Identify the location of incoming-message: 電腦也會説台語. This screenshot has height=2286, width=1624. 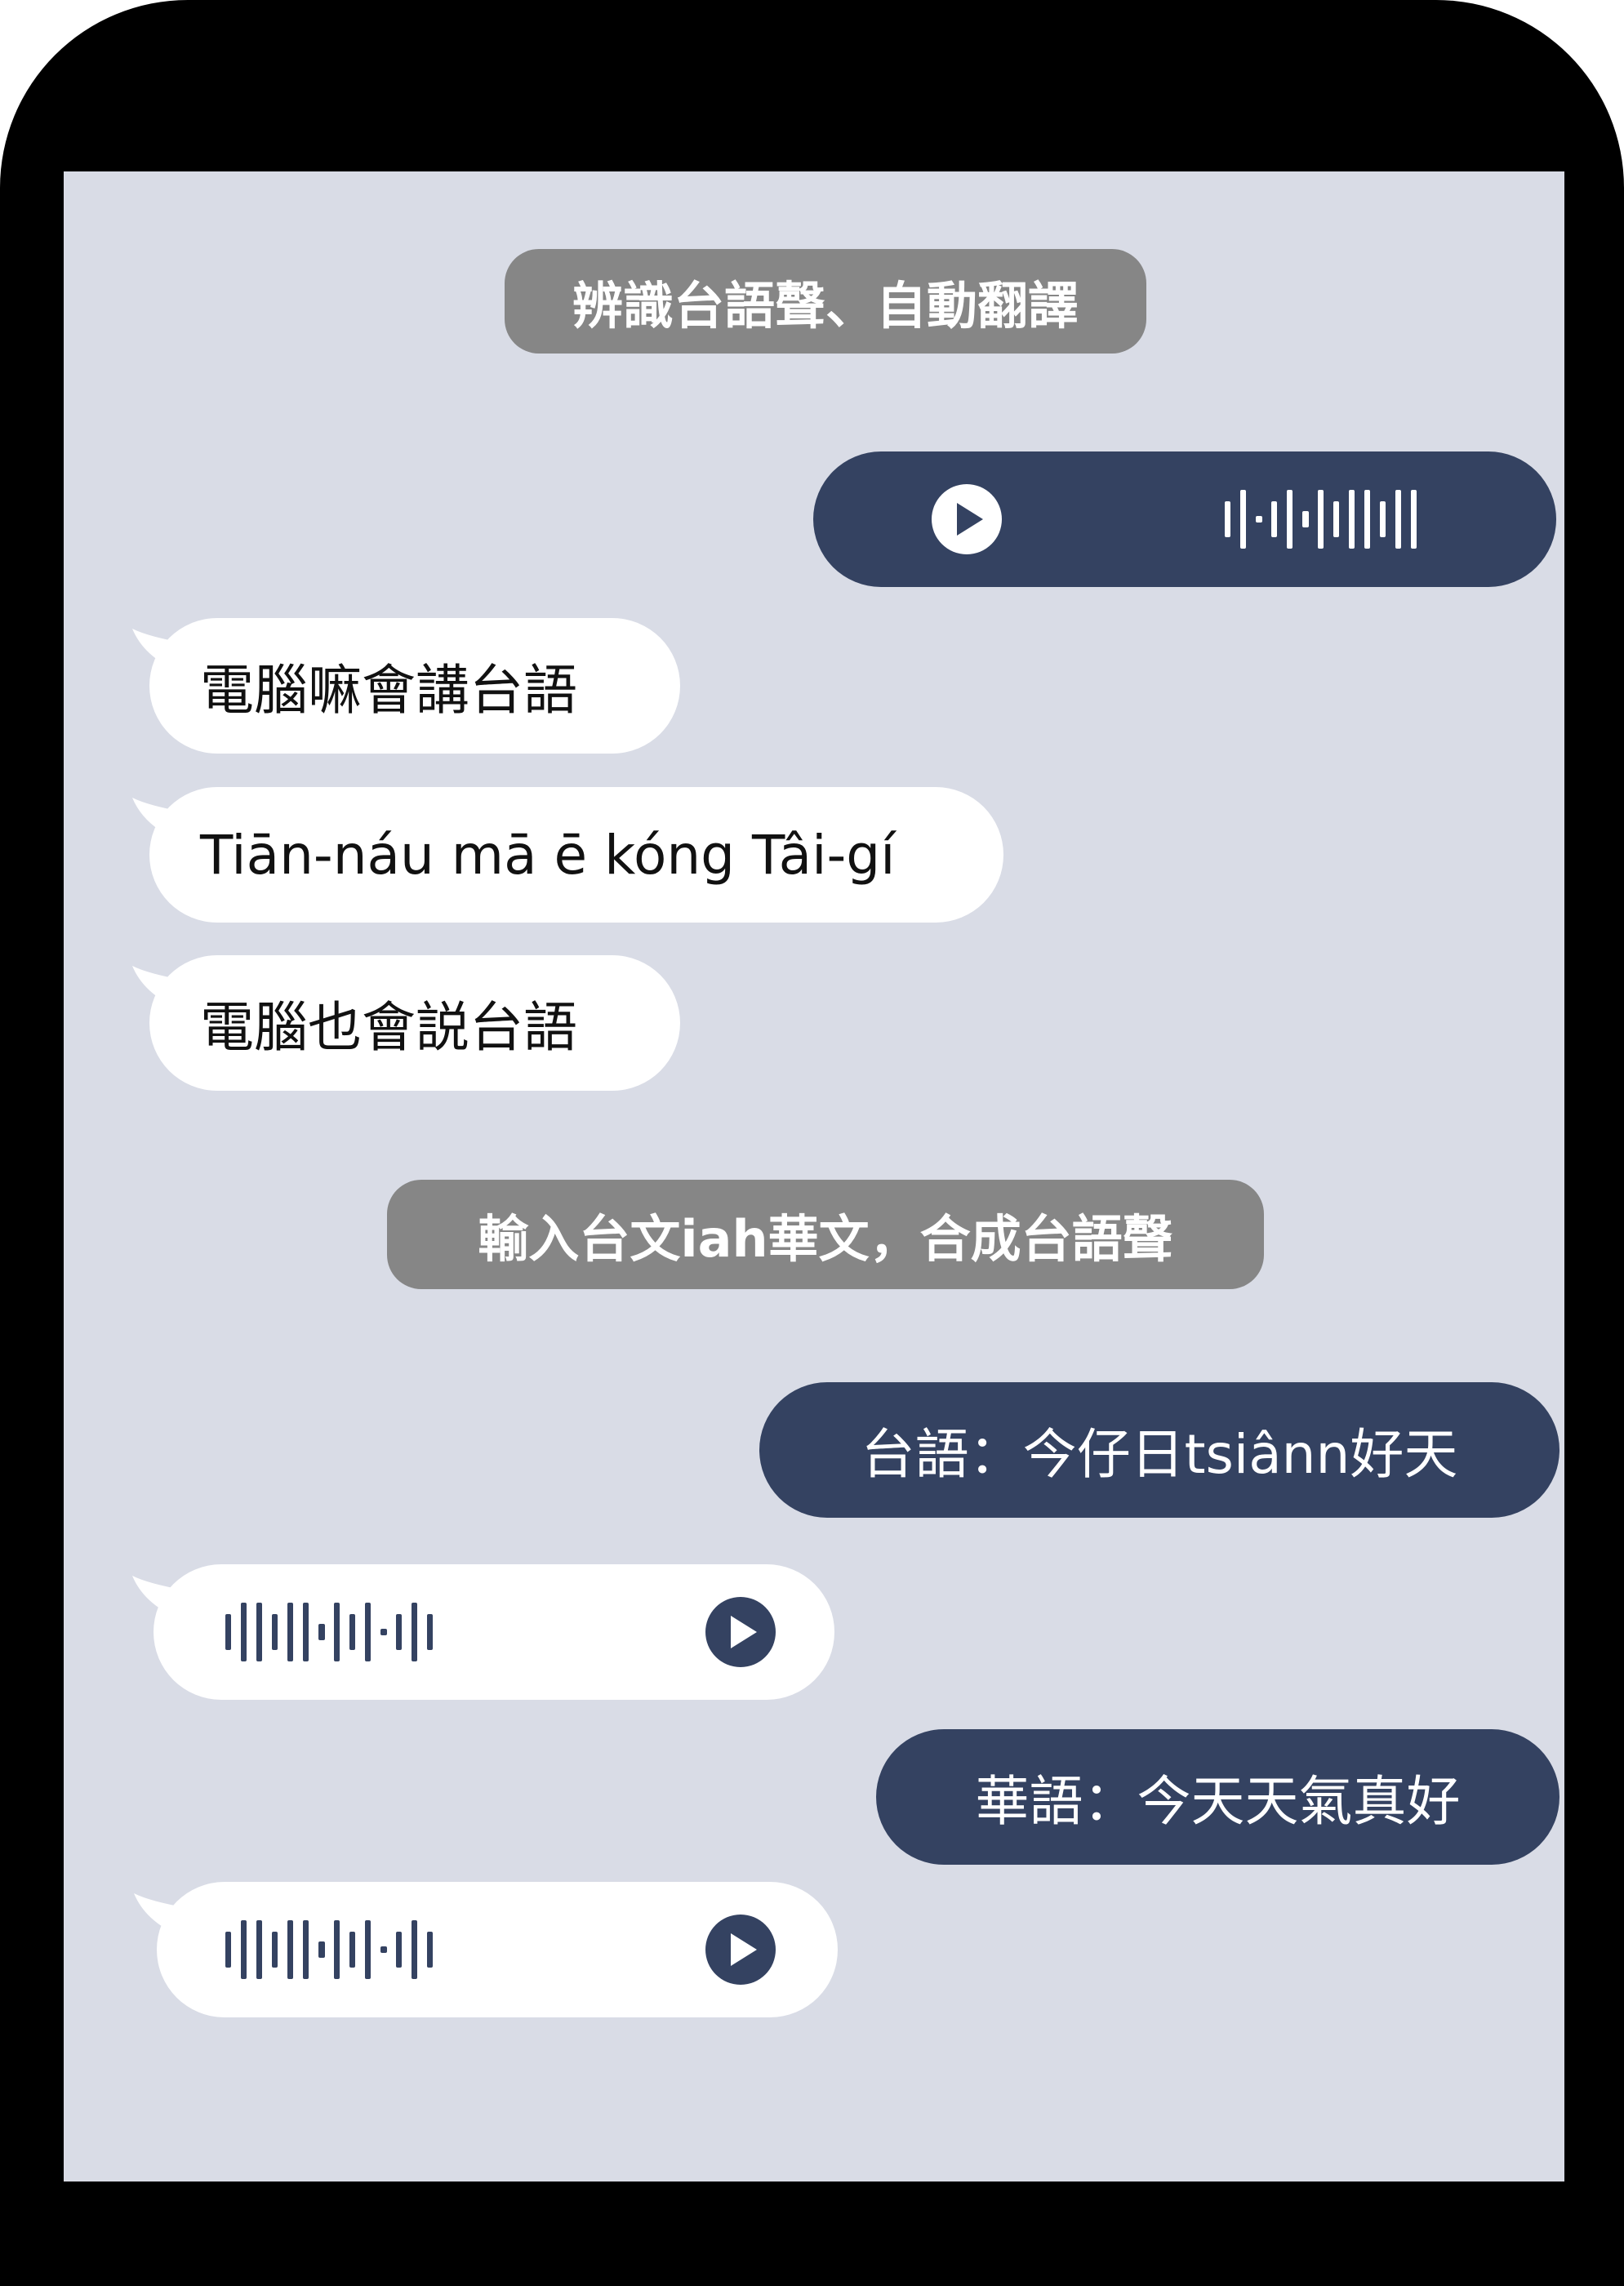
(414, 1023).